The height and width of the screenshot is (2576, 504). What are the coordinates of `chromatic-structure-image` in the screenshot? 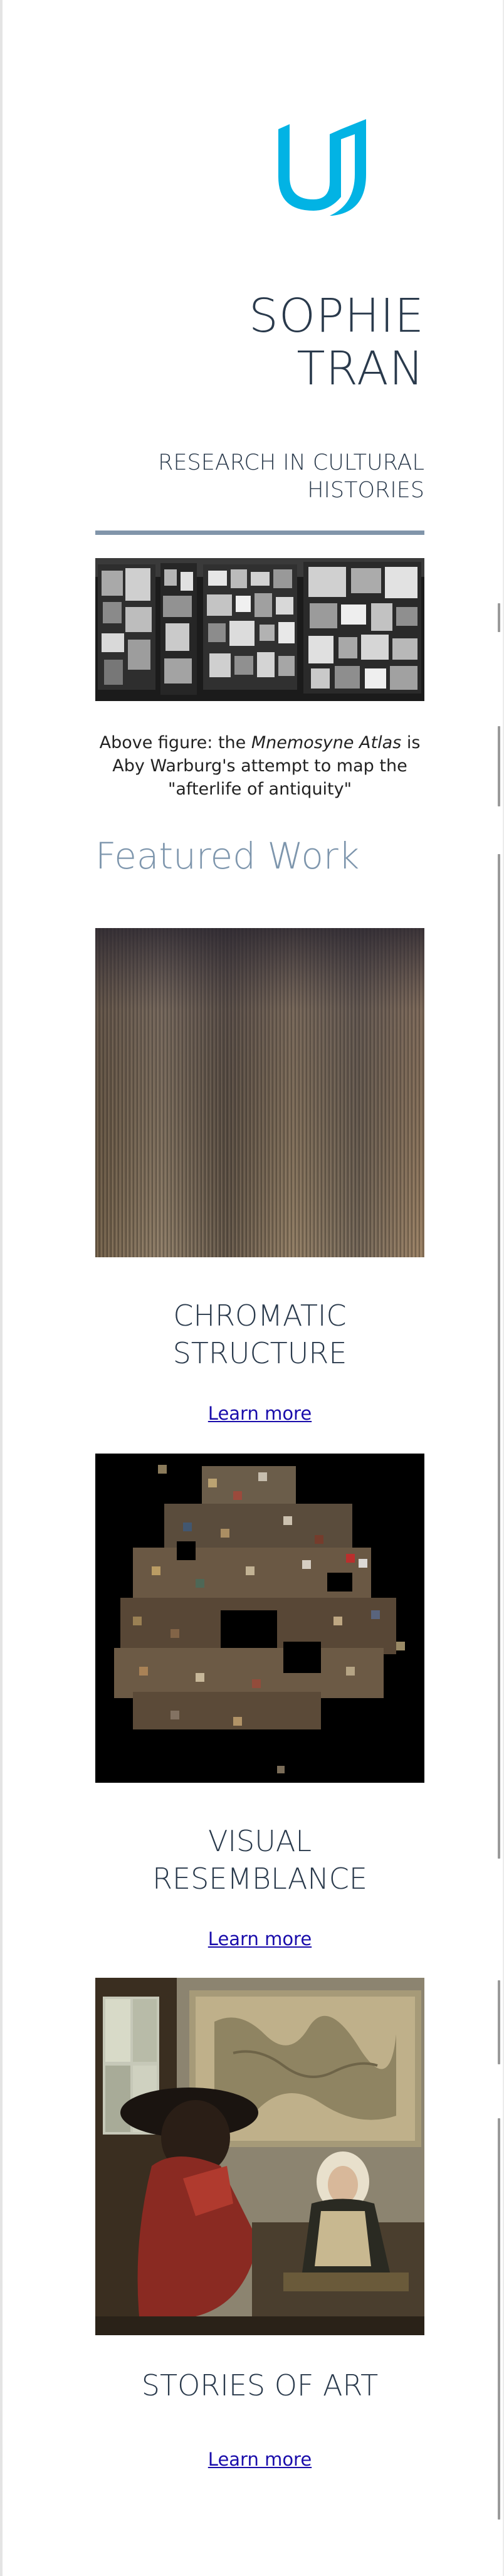 It's located at (259, 1092).